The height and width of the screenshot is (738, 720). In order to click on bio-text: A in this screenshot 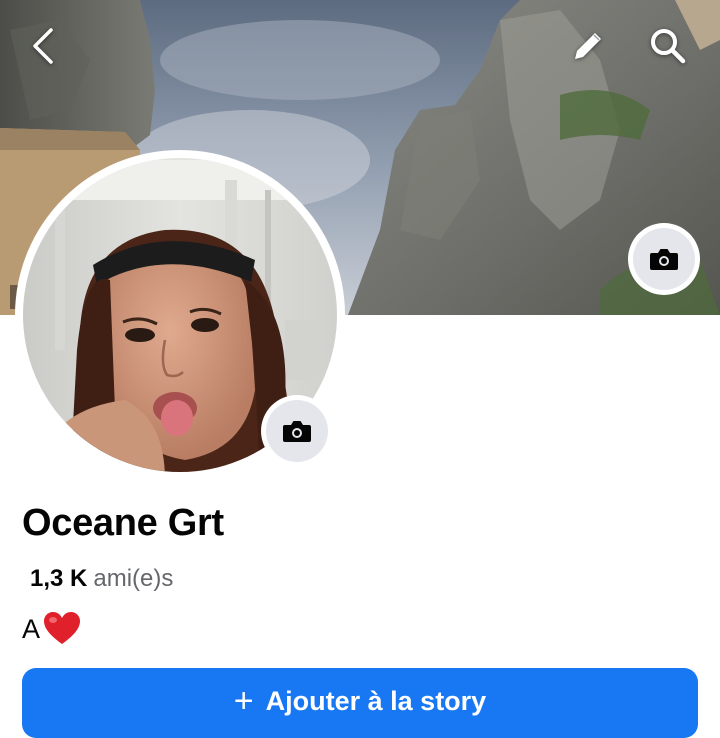, I will do `click(31, 628)`.